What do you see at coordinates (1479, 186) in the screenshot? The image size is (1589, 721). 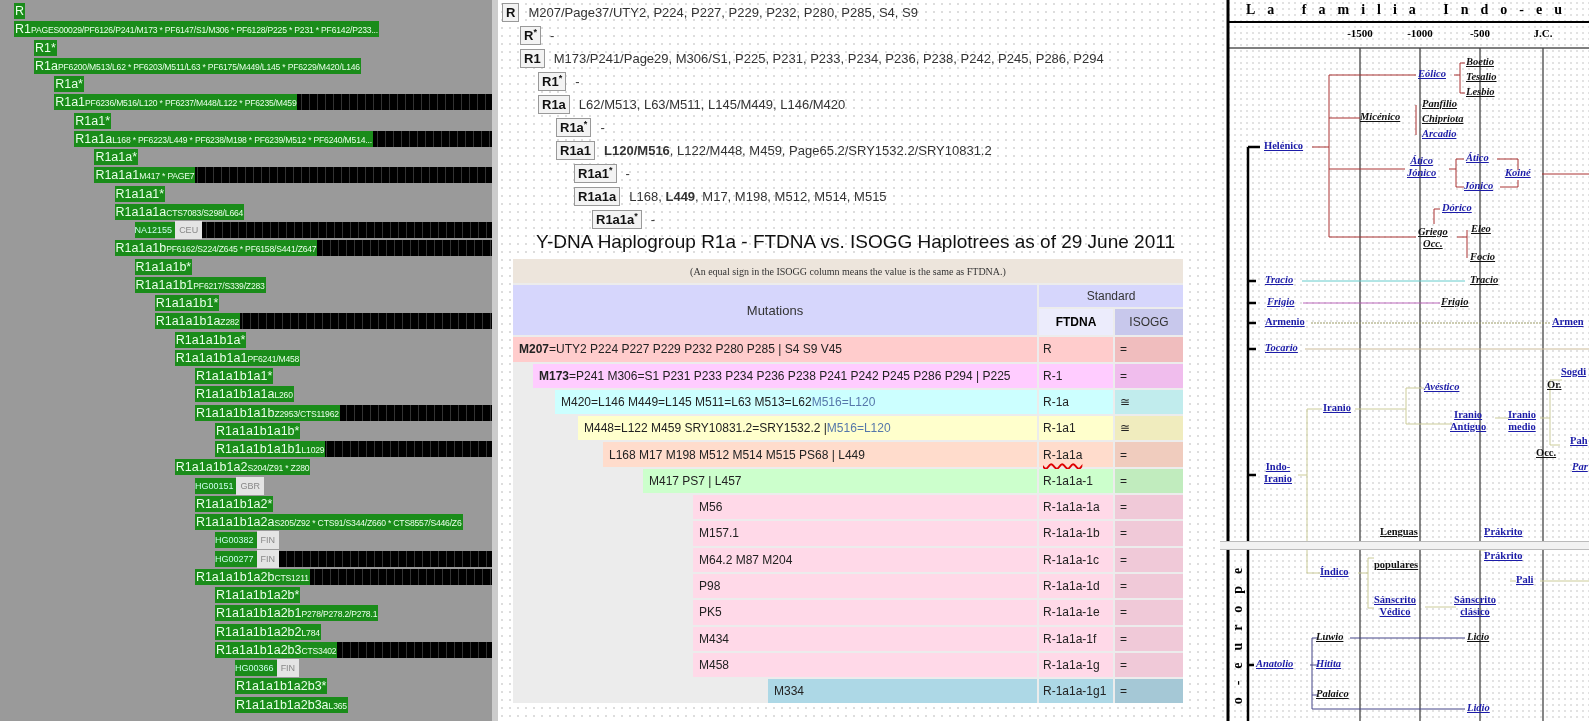 I see `language-link: Jónico` at bounding box center [1479, 186].